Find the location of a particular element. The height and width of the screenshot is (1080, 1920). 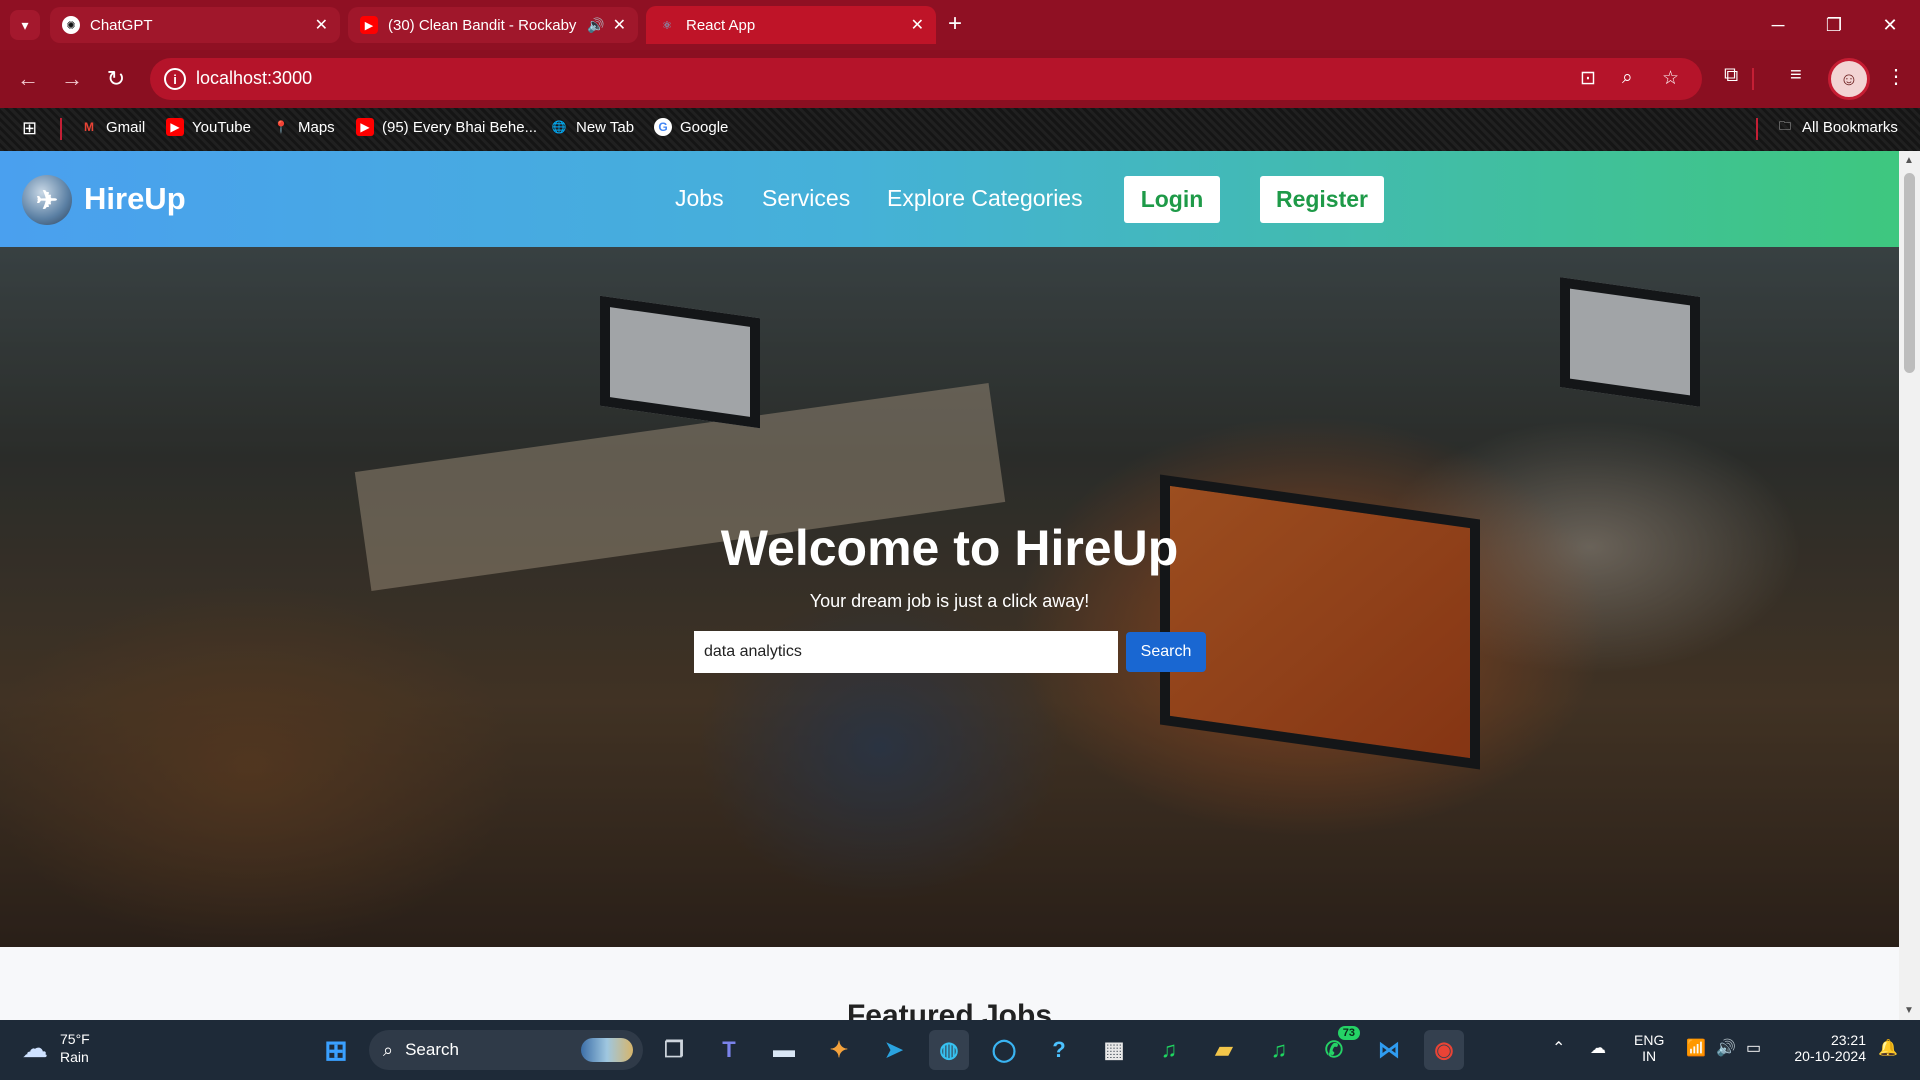

teams-icon: T is located at coordinates (729, 1050).